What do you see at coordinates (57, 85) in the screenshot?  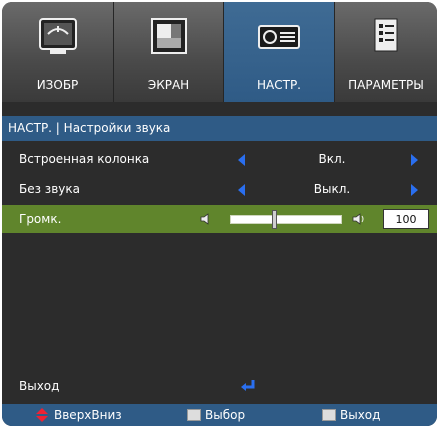 I see `tab-label: ИЗОБР` at bounding box center [57, 85].